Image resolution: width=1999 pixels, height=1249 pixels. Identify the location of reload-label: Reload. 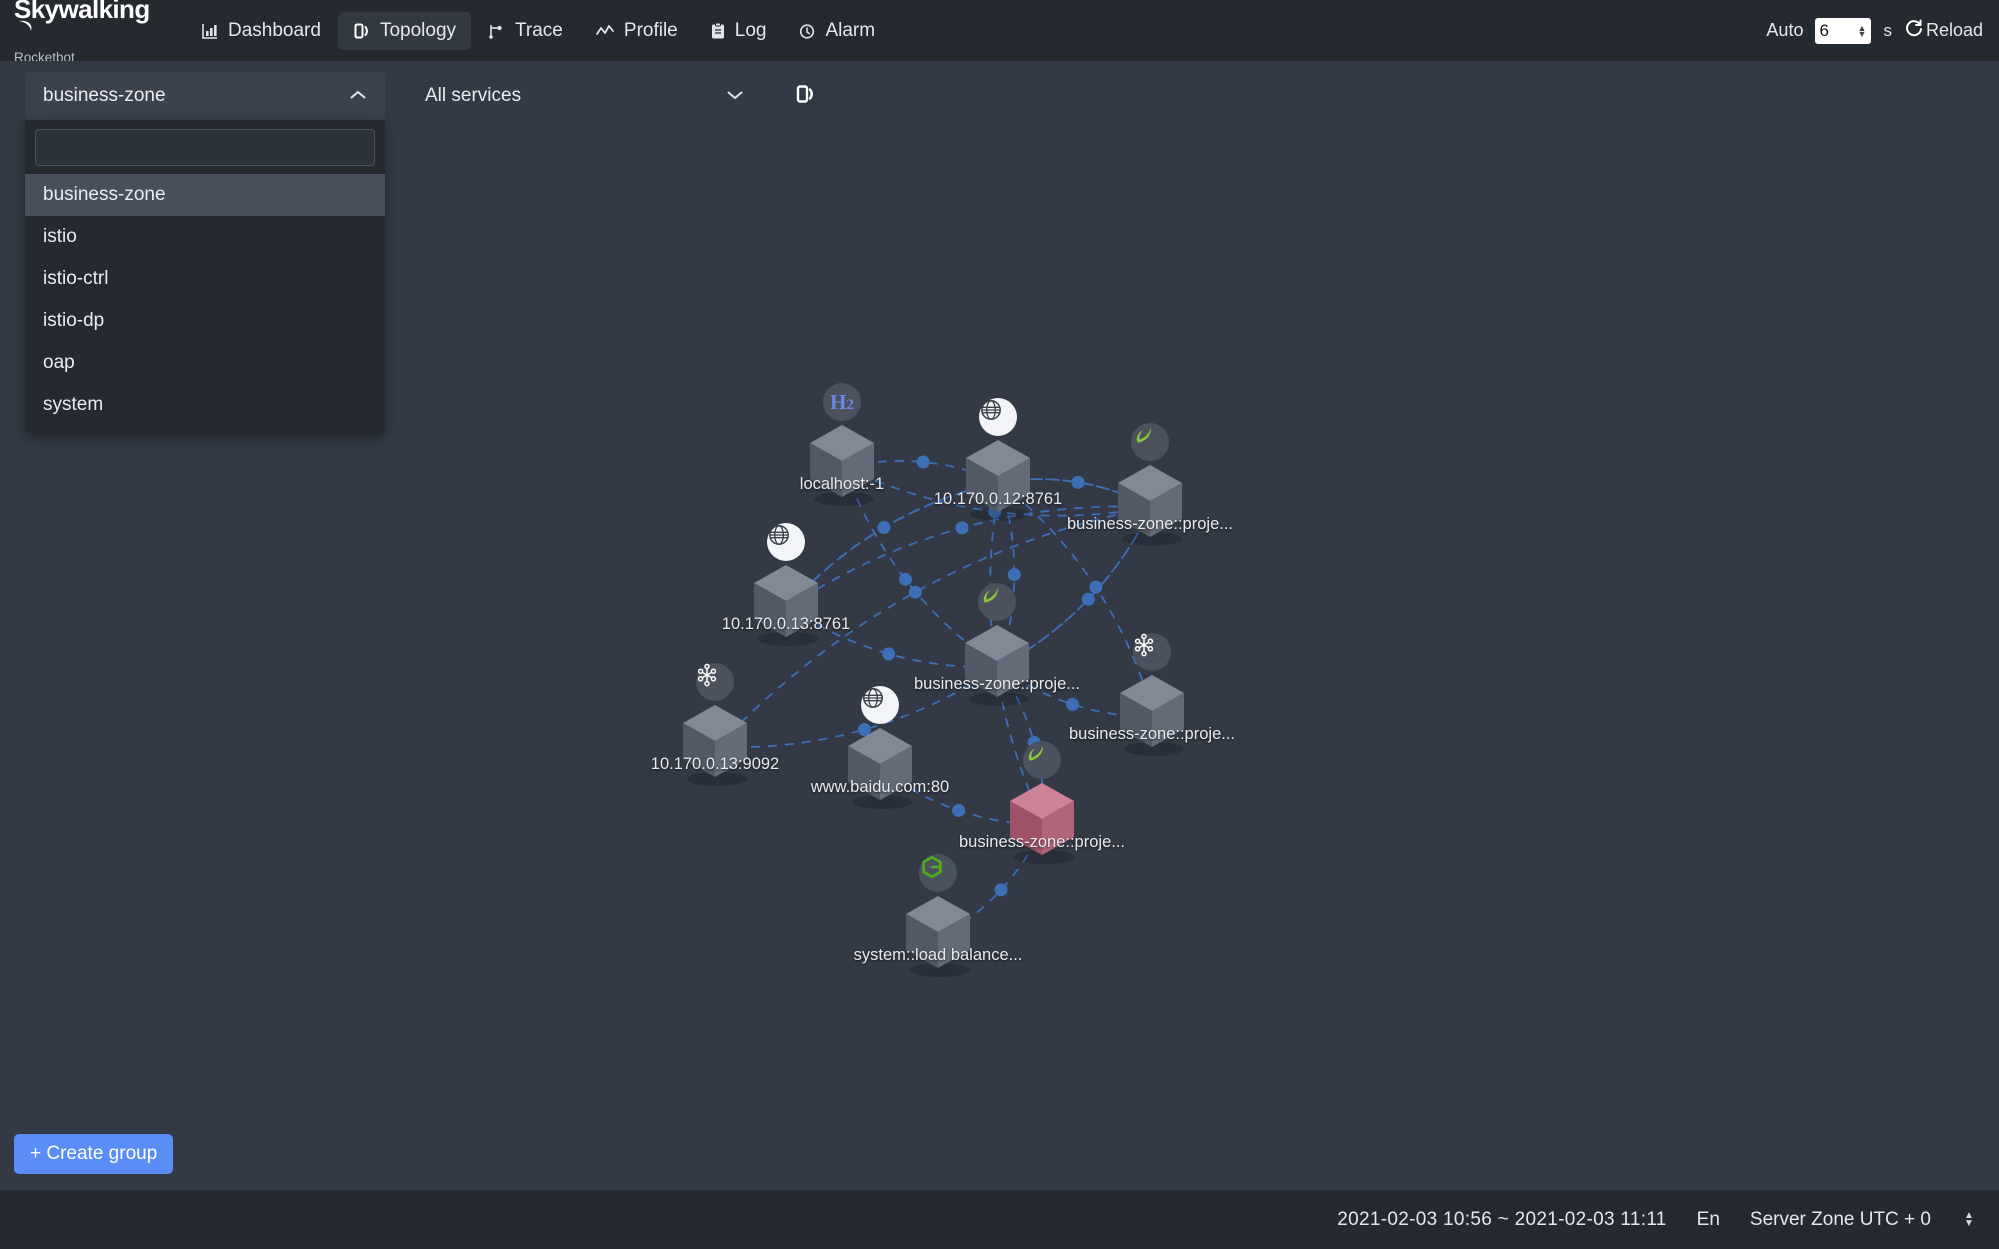
(1954, 30).